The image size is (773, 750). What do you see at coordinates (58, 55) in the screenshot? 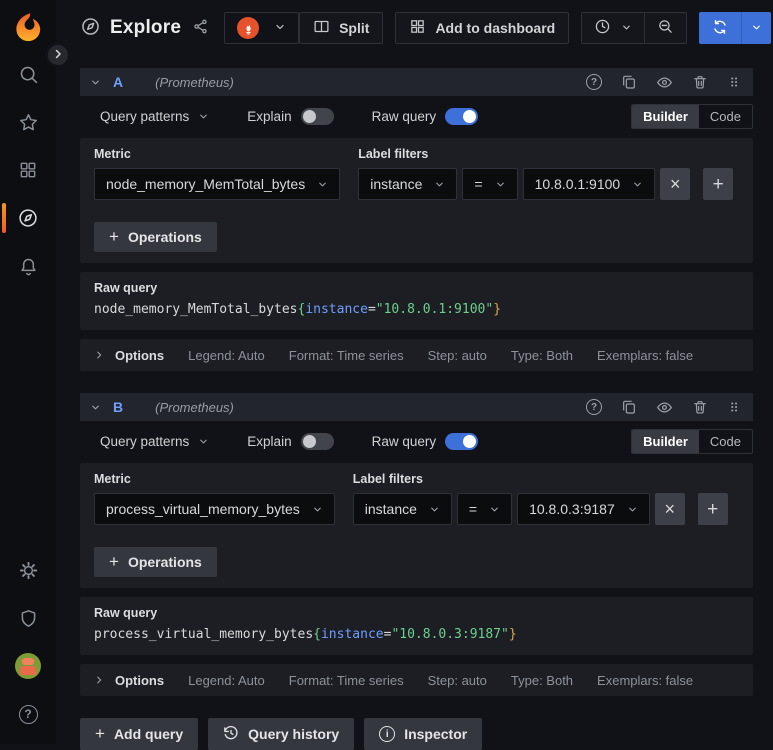
I see `sidebar-expand-button` at bounding box center [58, 55].